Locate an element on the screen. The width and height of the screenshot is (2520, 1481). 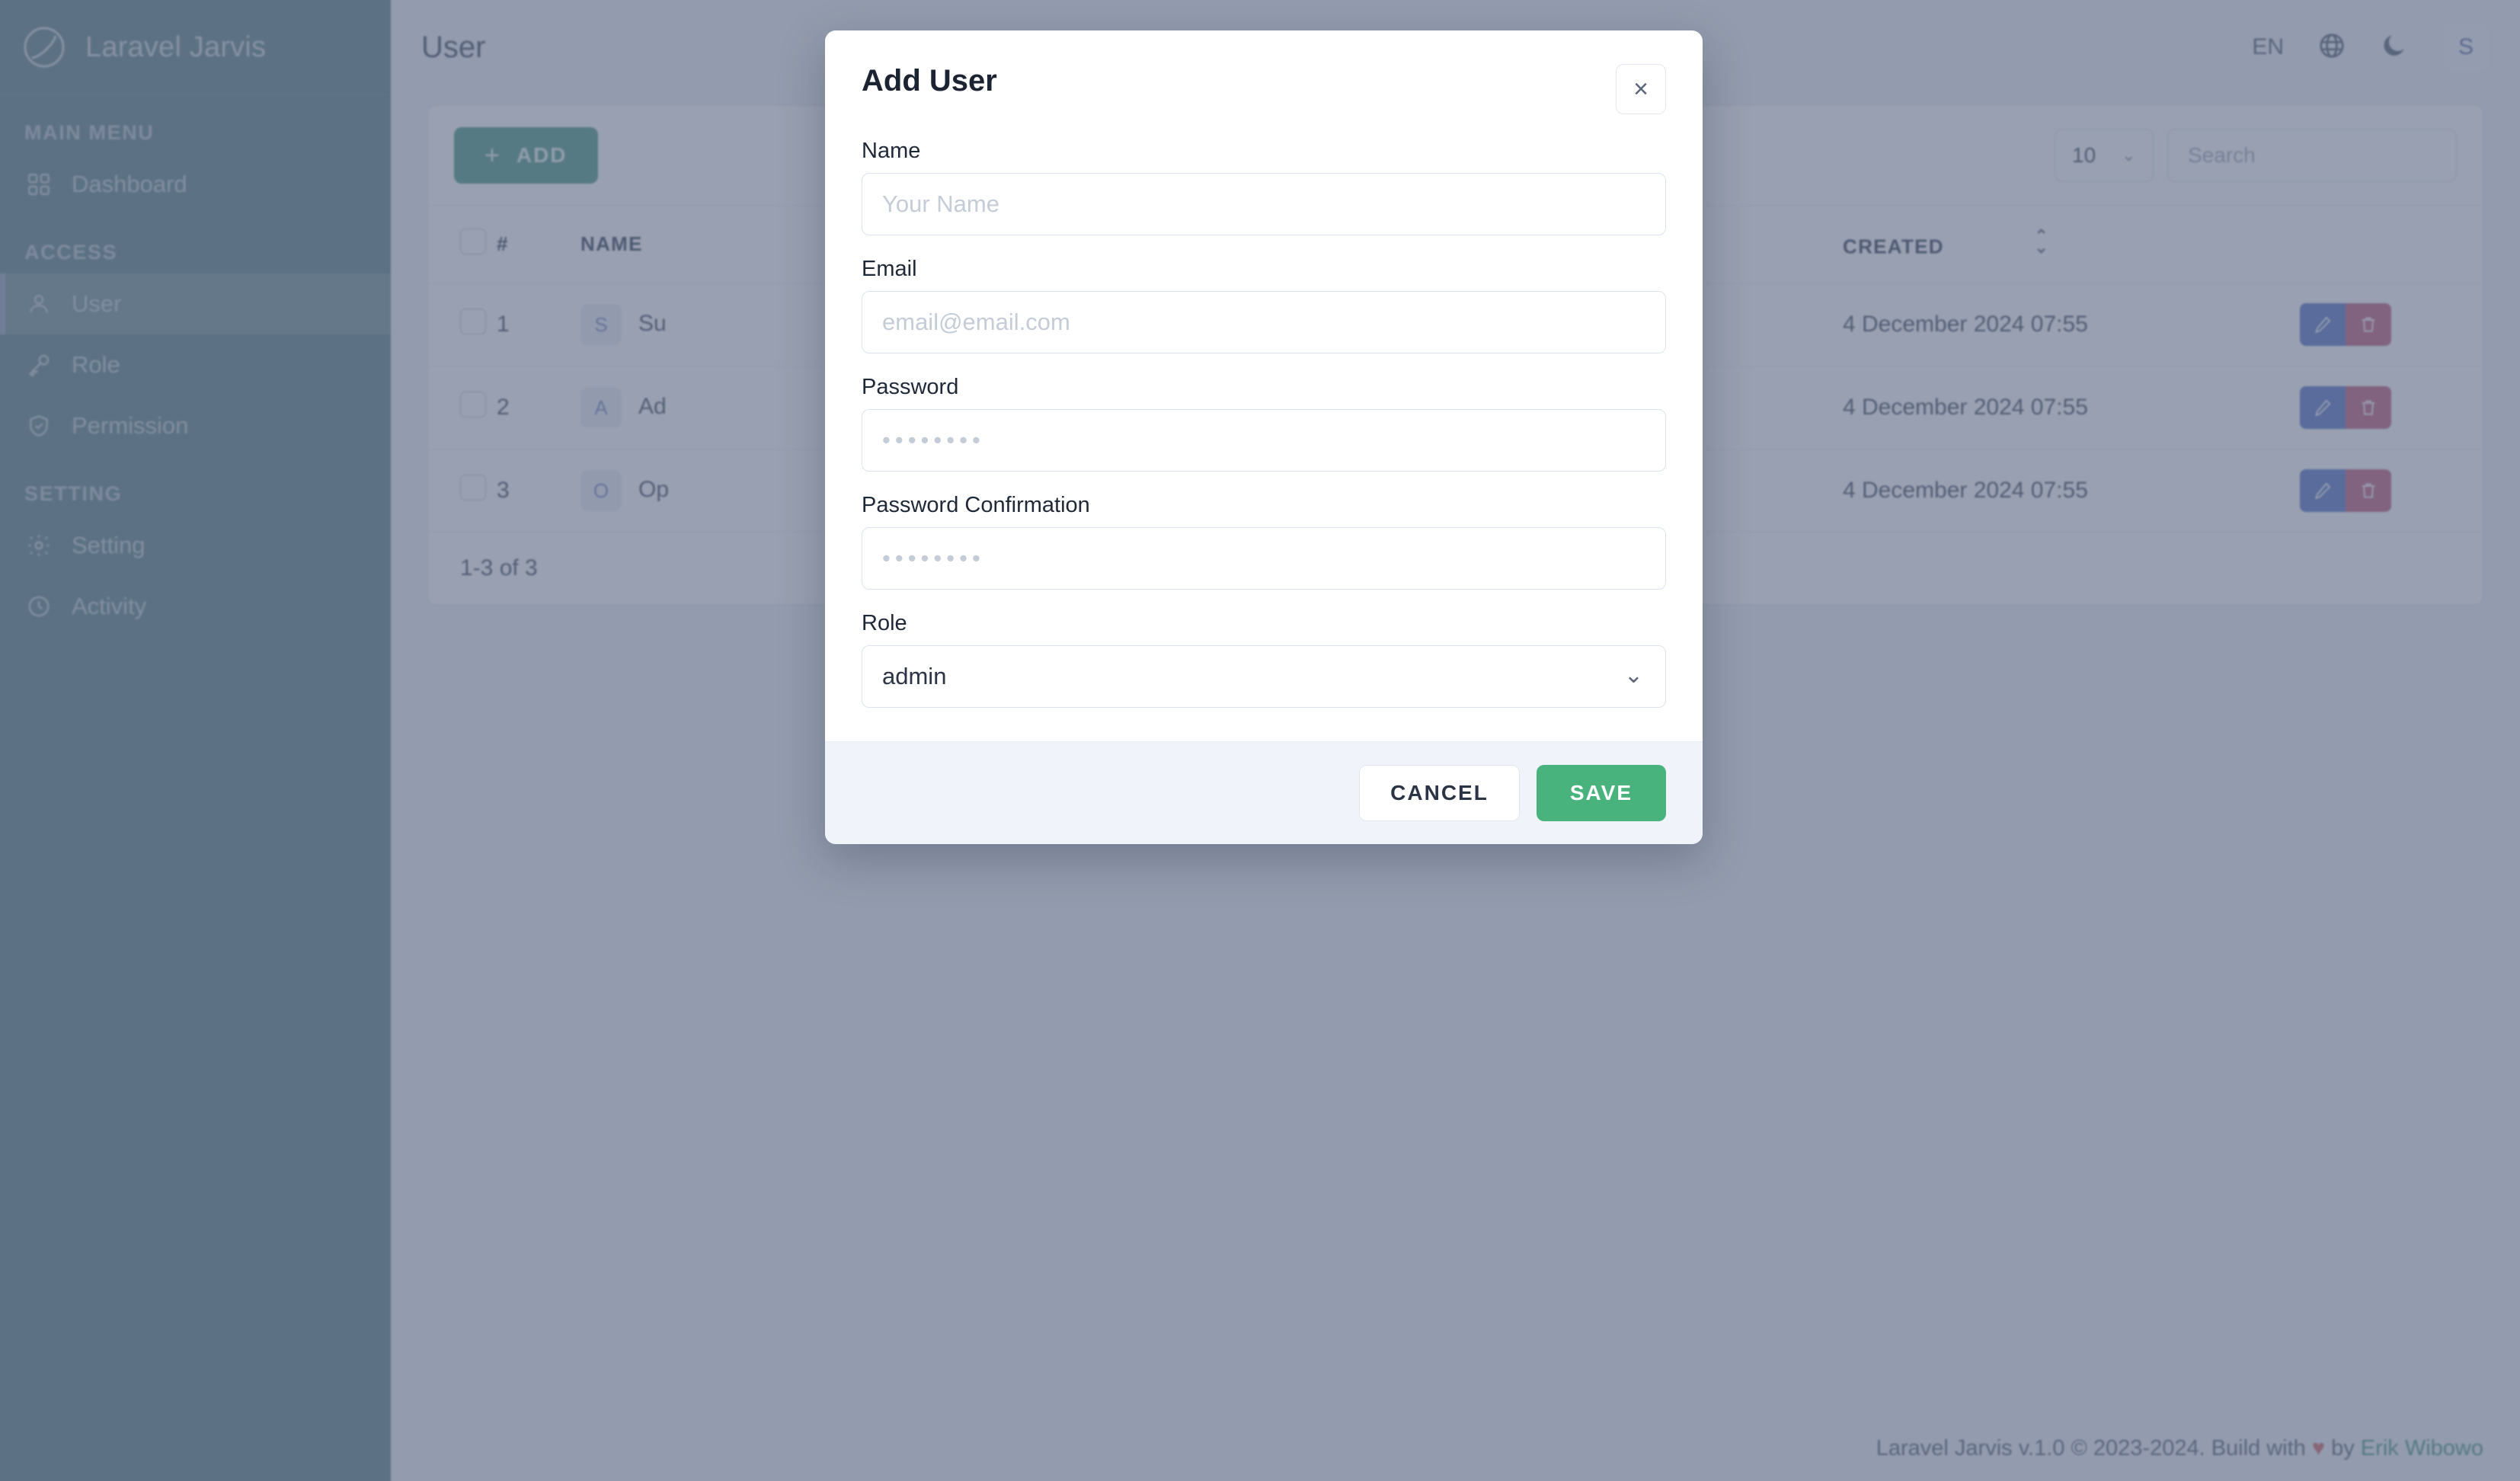
cancel-button: CANCEL is located at coordinates (1439, 793).